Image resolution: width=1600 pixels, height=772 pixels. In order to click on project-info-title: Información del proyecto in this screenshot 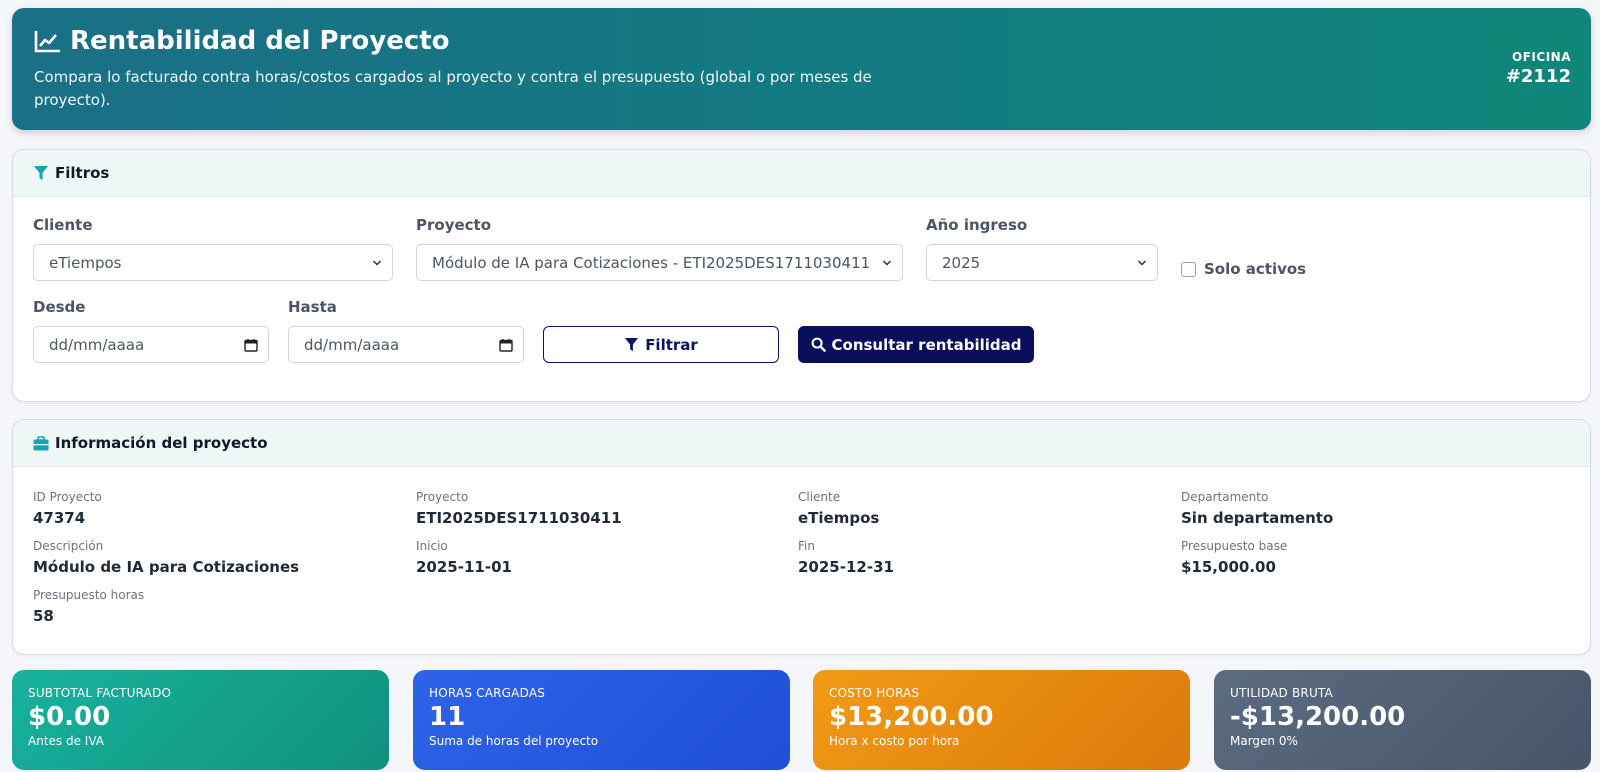, I will do `click(161, 443)`.